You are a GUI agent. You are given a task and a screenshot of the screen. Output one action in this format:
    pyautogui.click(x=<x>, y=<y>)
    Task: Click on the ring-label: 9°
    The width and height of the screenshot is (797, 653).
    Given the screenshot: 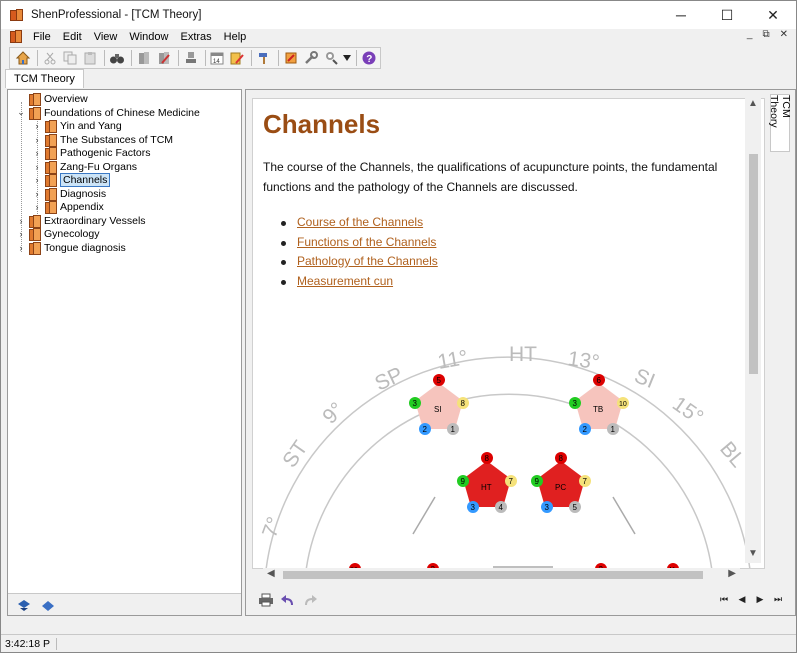 What is the action you would take?
    pyautogui.click(x=333, y=413)
    